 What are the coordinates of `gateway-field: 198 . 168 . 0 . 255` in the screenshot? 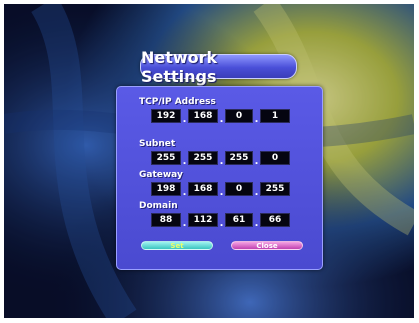 It's located at (220, 190).